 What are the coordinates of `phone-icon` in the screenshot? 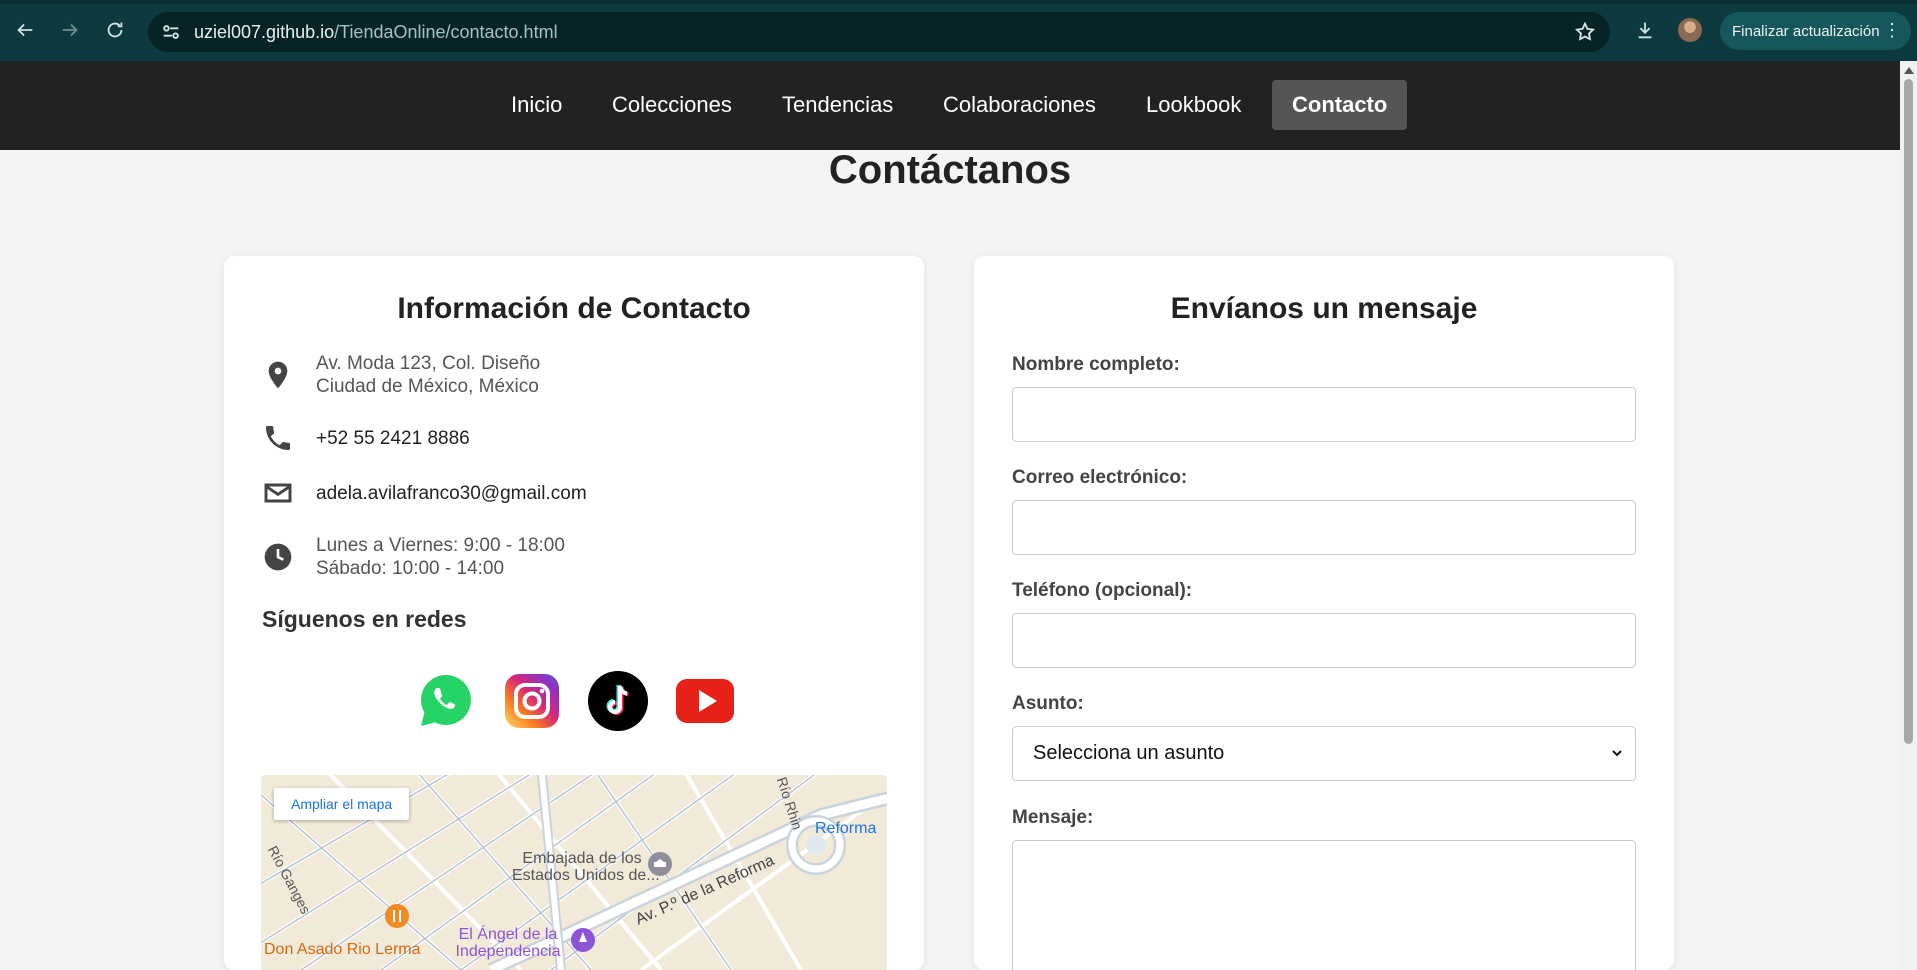 It's located at (278, 438).